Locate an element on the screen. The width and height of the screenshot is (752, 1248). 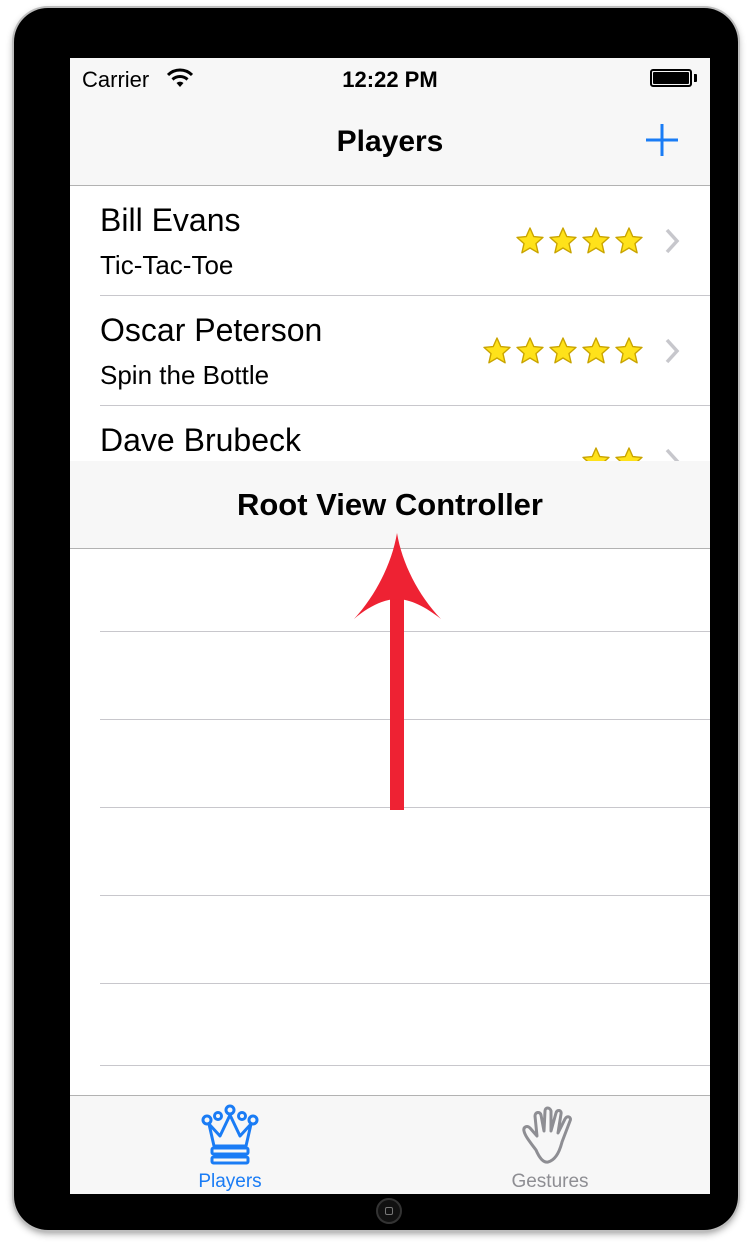
tab-players: Players is located at coordinates (230, 1145).